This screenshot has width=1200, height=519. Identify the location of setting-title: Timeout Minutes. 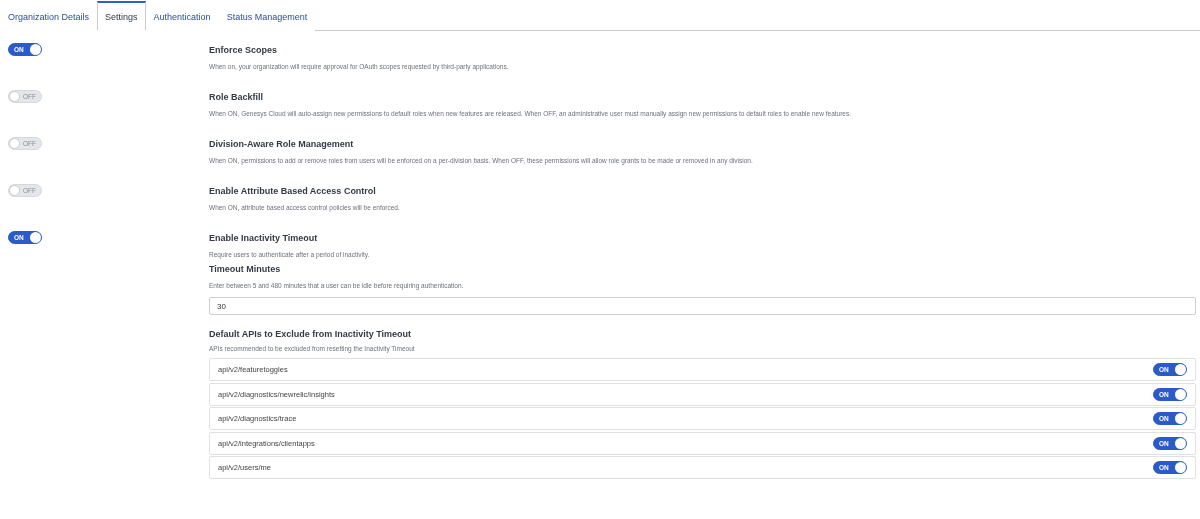
(245, 269).